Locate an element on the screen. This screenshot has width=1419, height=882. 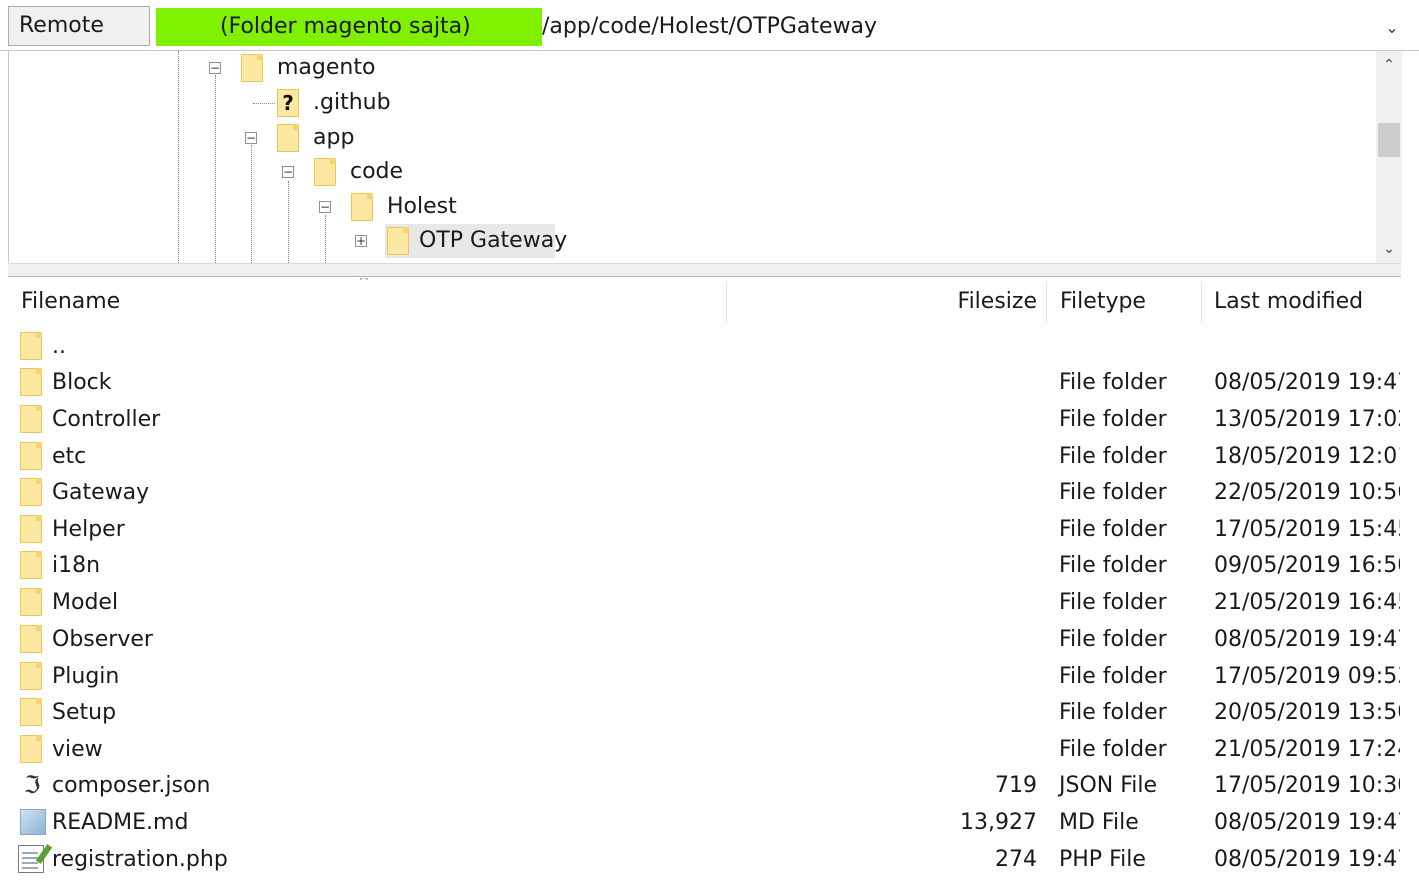
tree-node-label: code is located at coordinates (377, 171).